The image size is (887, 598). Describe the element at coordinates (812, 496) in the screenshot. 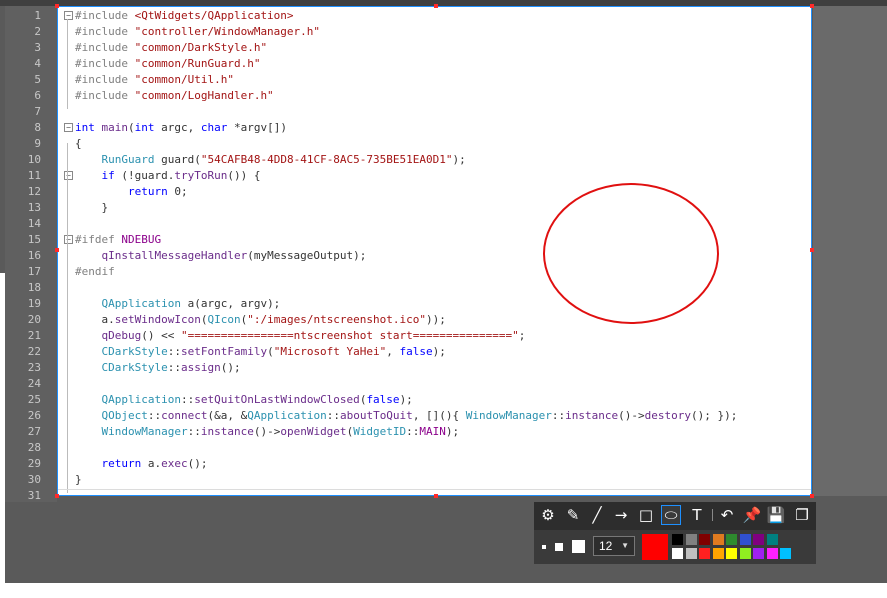

I see `resize-handle-bottom-right` at that location.